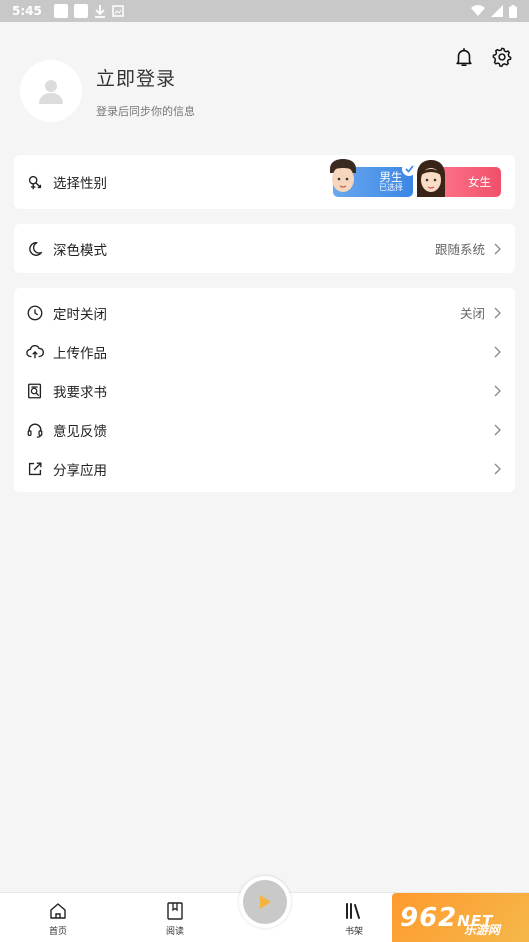  Describe the element at coordinates (27, 11) in the screenshot. I see `status-time: 5:45` at that location.